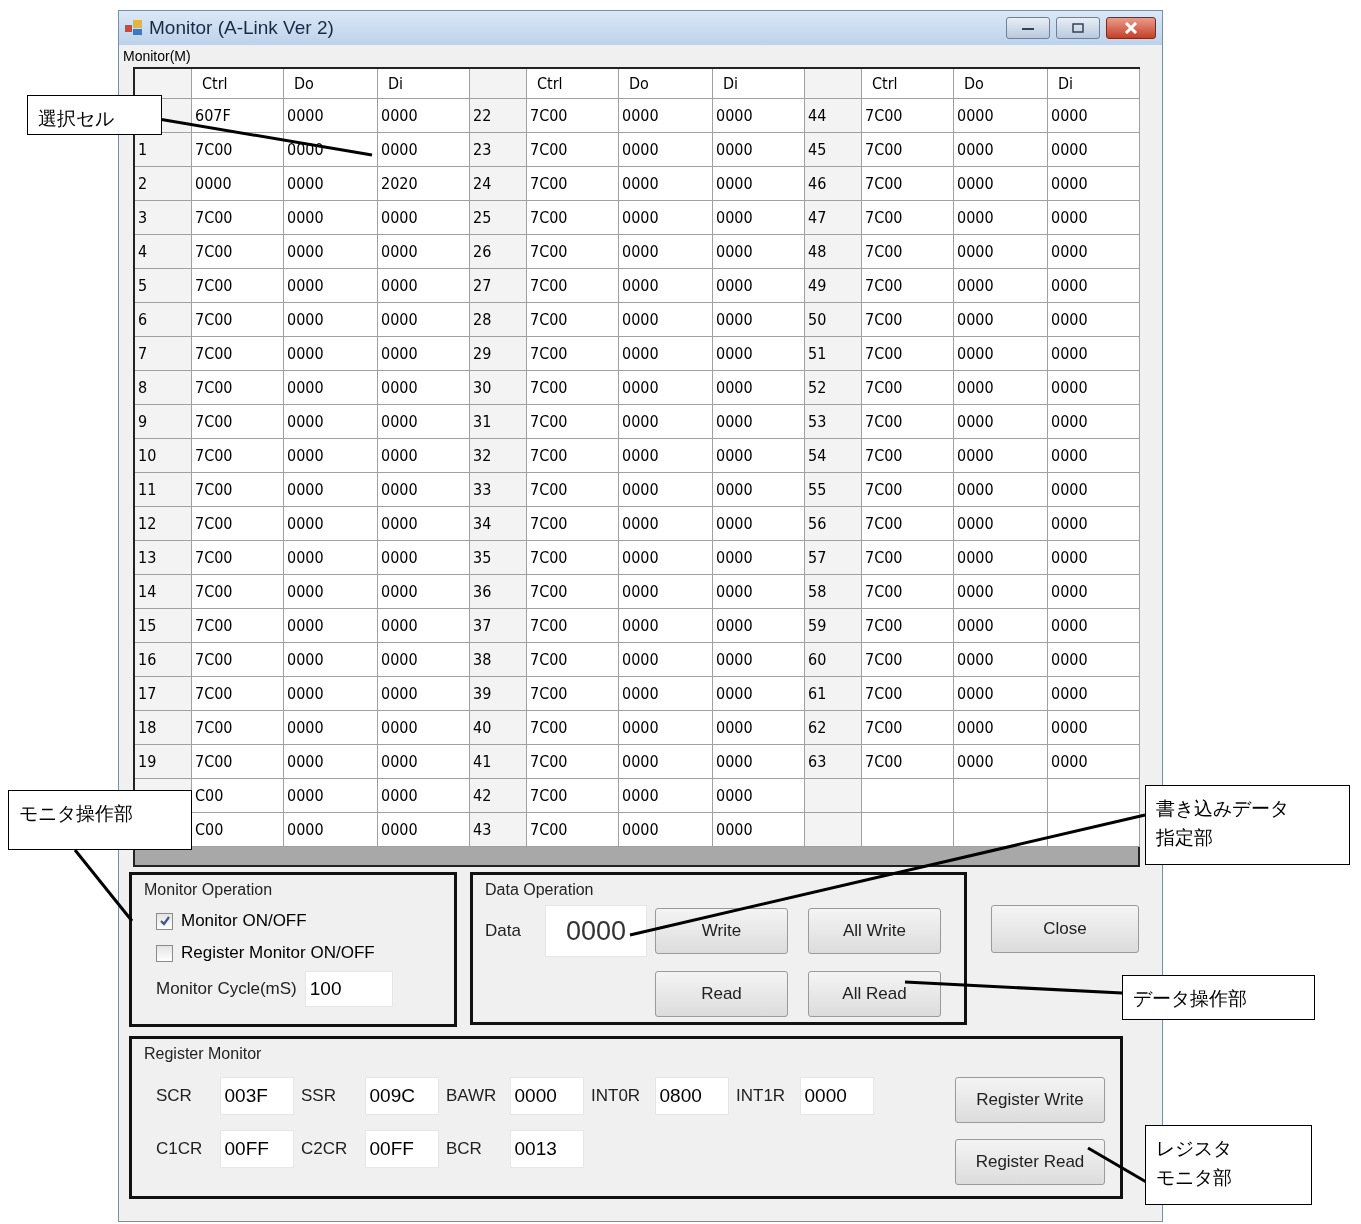 This screenshot has height=1224, width=1361. I want to click on action-button: All Read, so click(874, 994).